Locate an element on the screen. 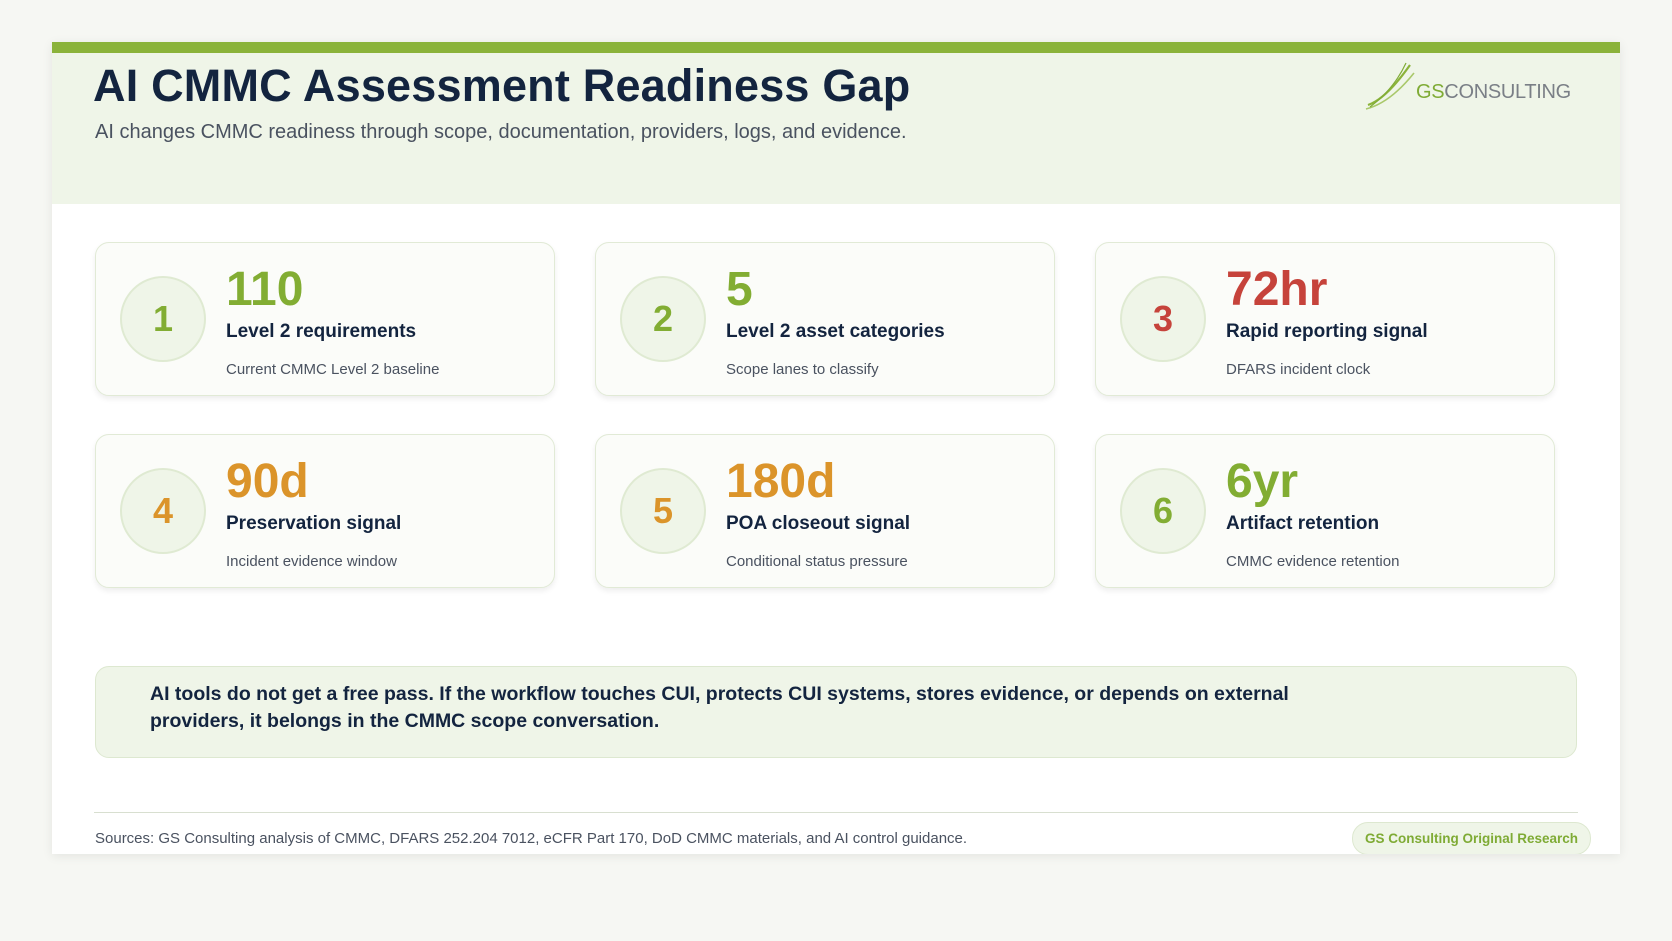  step-number: 2 is located at coordinates (663, 319).